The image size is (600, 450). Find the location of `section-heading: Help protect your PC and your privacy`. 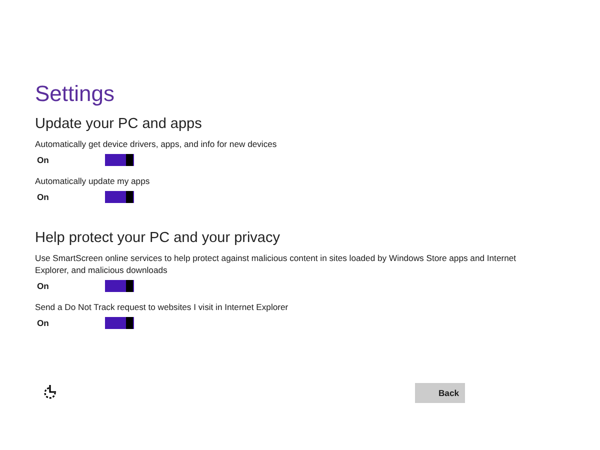

section-heading: Help protect your PC and your privacy is located at coordinates (158, 238).